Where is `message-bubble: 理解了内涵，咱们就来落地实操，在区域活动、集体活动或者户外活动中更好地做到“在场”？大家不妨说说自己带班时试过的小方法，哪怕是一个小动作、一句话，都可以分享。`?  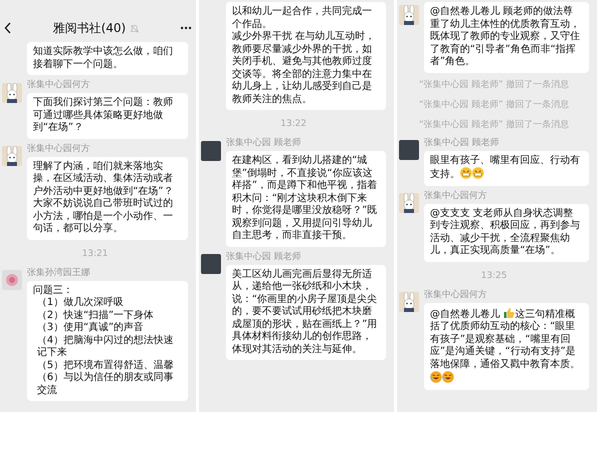 message-bubble: 理解了内涵，咱们就来落地实操，在区域活动、集体活动或者户外活动中更好地做到“在场”？大家不妨说说自己带班时试过的小方法，哪怕是一个小动作、一句话，都可以分享。 is located at coordinates (107, 198).